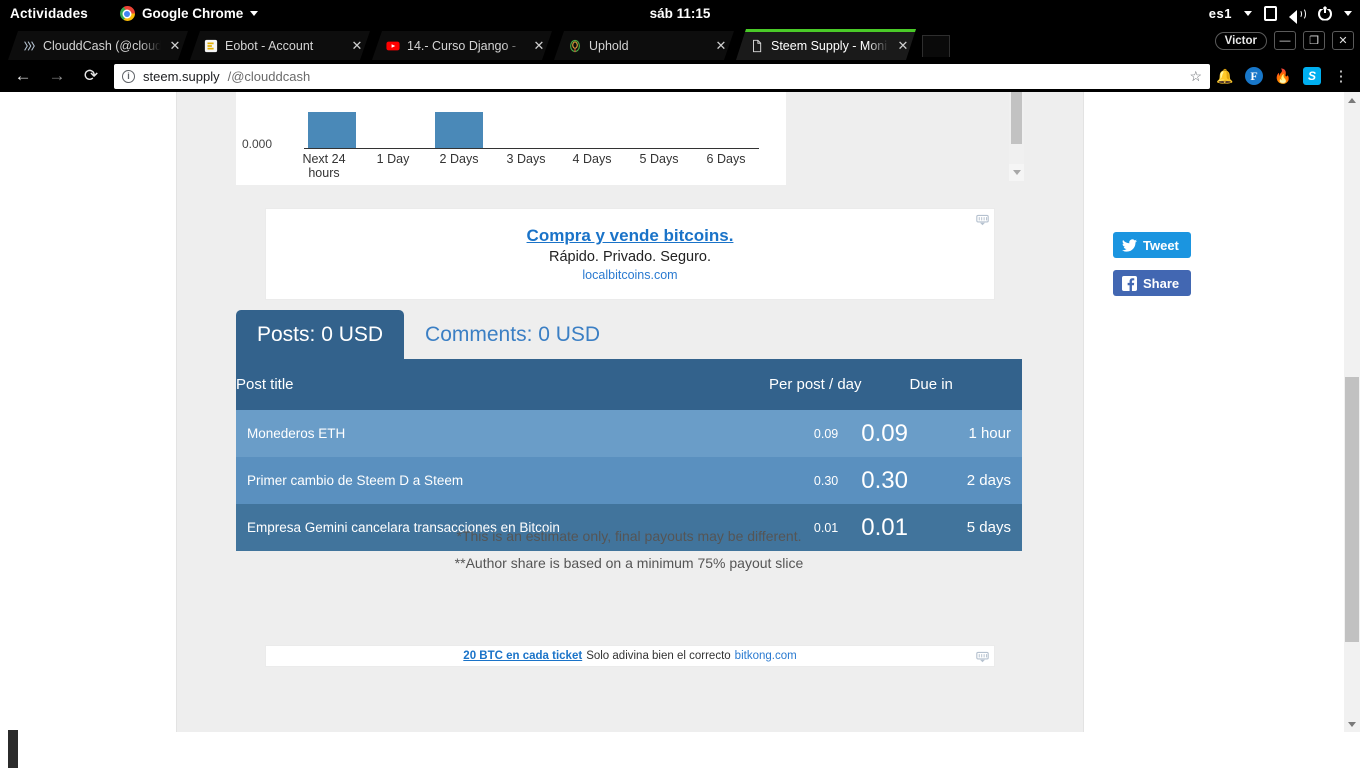  I want to click on chevron-down-icon, so click(1016, 172).